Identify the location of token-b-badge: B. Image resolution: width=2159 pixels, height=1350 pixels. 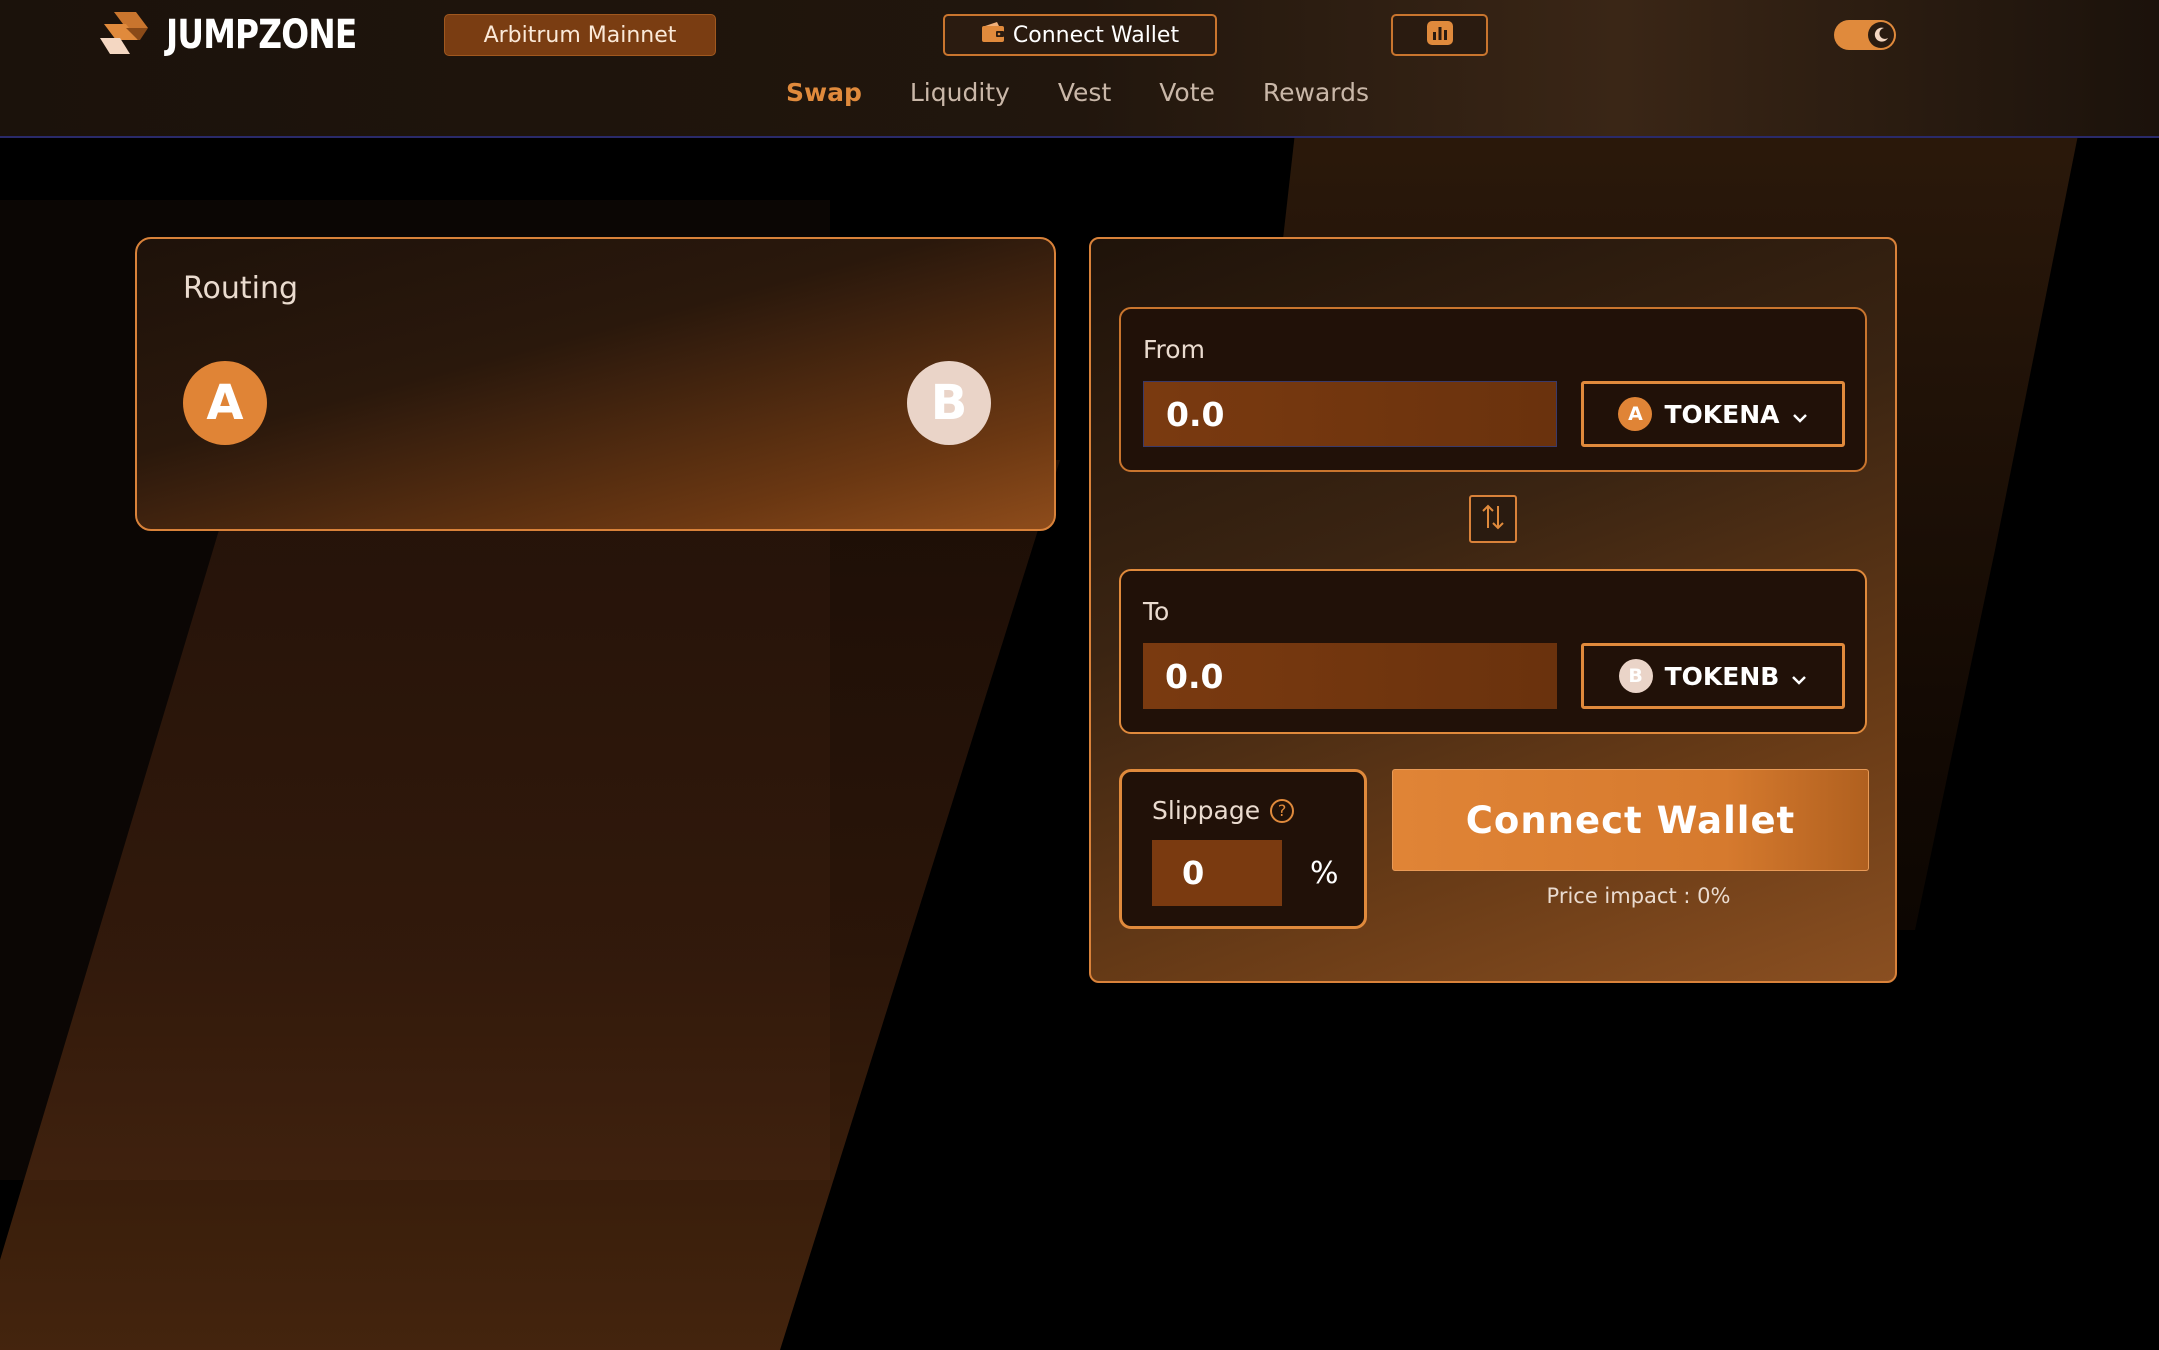
(1635, 676).